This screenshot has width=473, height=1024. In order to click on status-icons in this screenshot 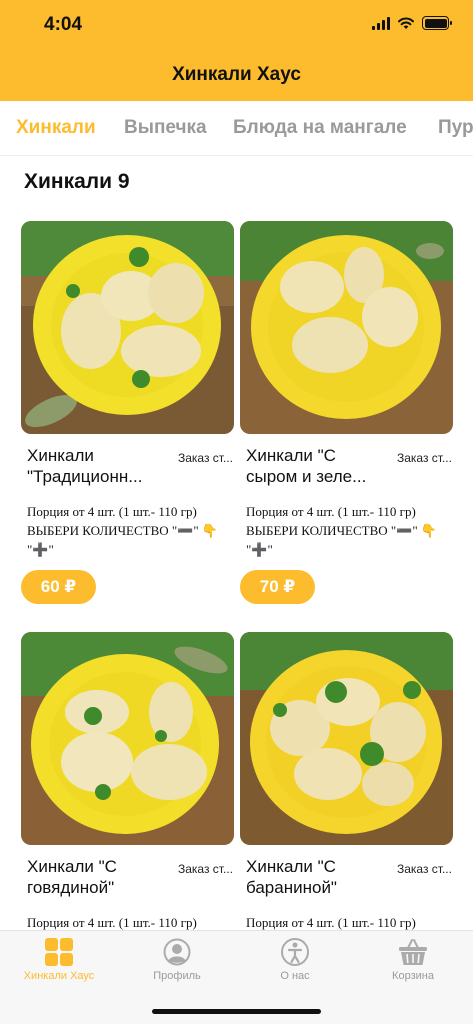, I will do `click(412, 23)`.